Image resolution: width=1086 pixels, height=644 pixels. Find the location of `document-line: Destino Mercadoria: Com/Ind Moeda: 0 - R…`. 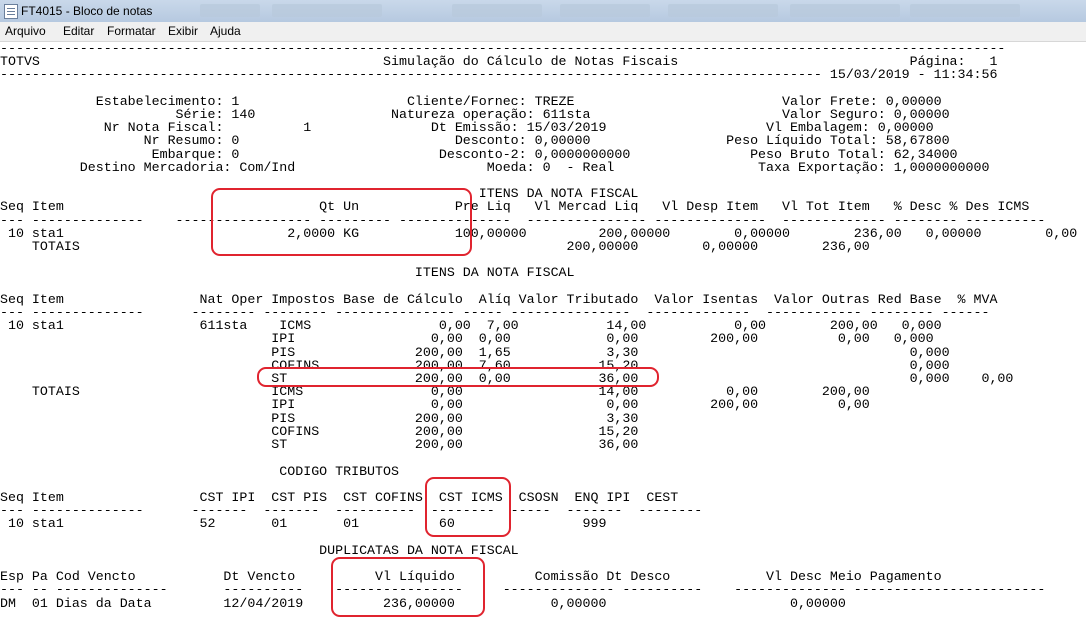

document-line: Destino Mercadoria: Com/Ind Moeda: 0 - R… is located at coordinates (495, 167).